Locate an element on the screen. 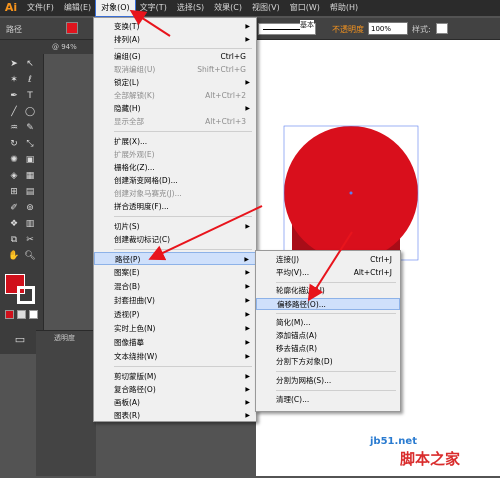  watermark-logo-text: 脚本之家 is located at coordinates (430, 459).